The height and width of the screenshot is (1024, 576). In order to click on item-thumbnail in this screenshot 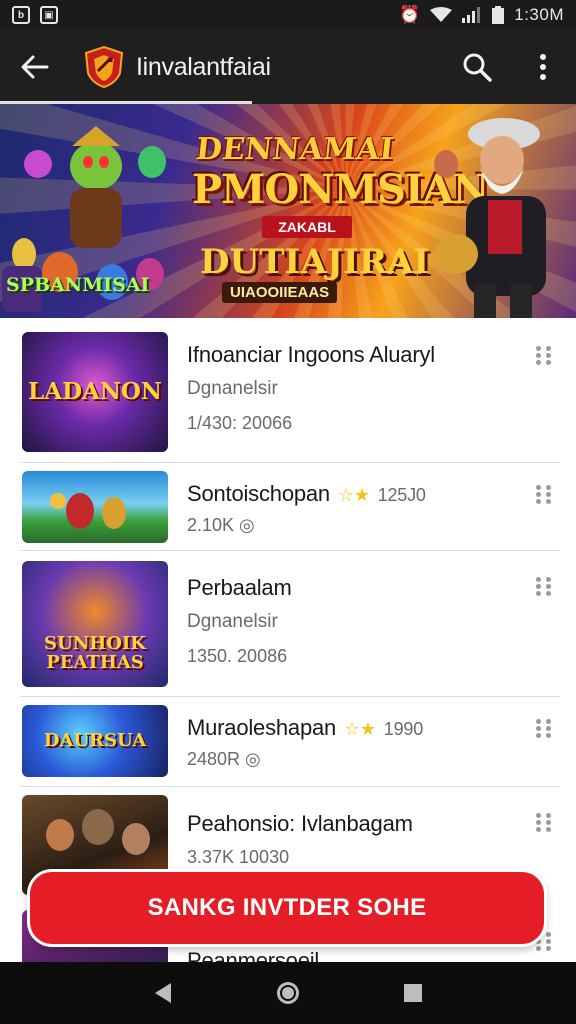, I will do `click(95, 507)`.